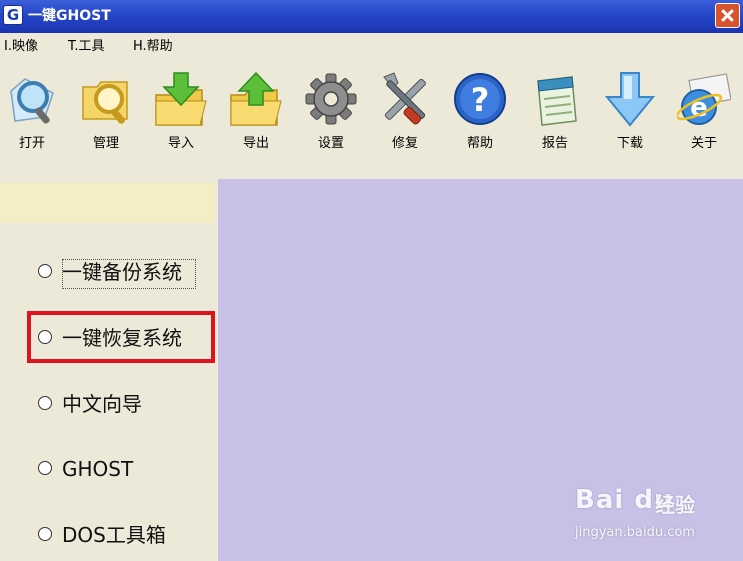  I want to click on option-label: GHOST, so click(98, 469).